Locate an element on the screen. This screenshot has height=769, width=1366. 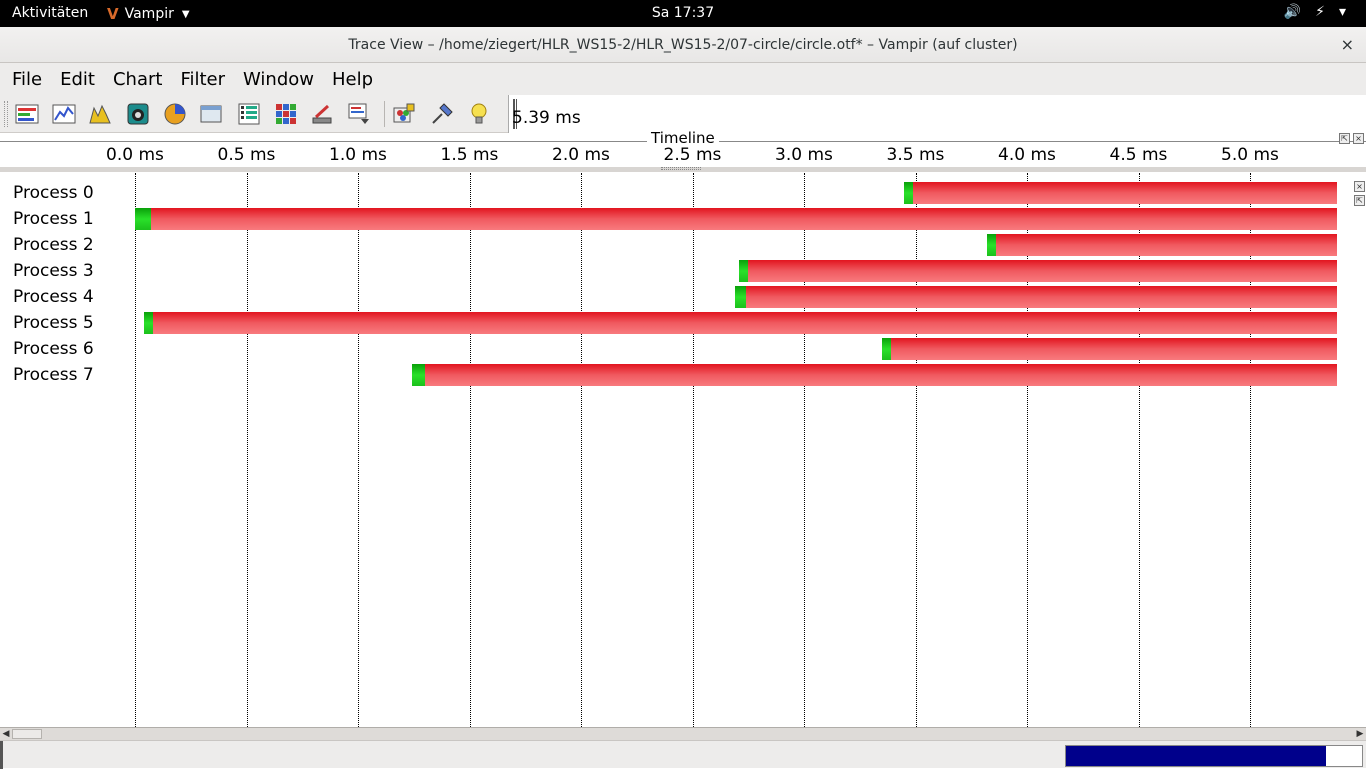
app-menu-label: Vampir is located at coordinates (149, 14).